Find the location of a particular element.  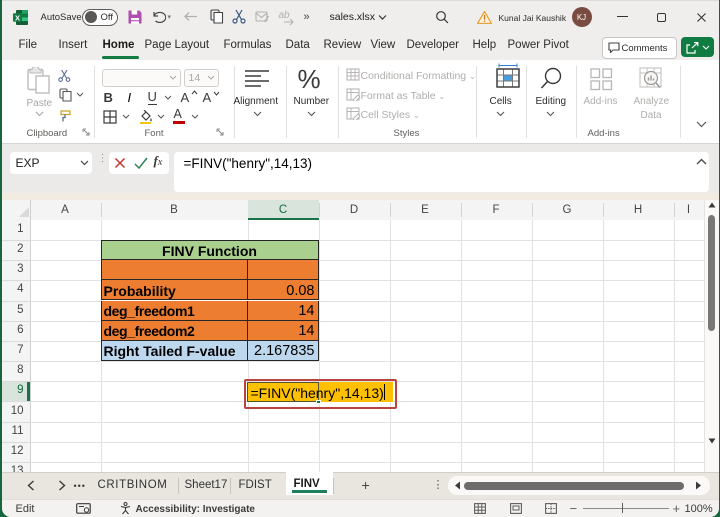

svg-text: X is located at coordinates (16, 18).